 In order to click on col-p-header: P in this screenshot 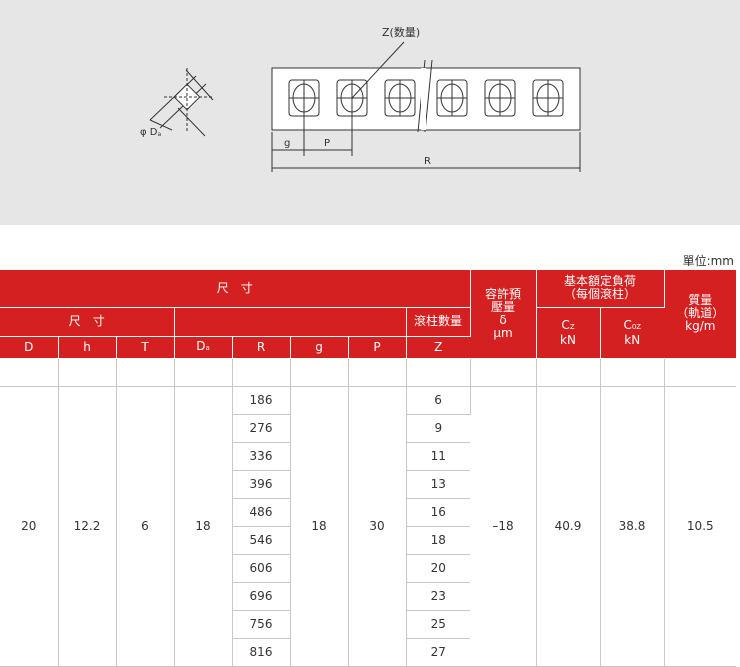, I will do `click(377, 347)`.